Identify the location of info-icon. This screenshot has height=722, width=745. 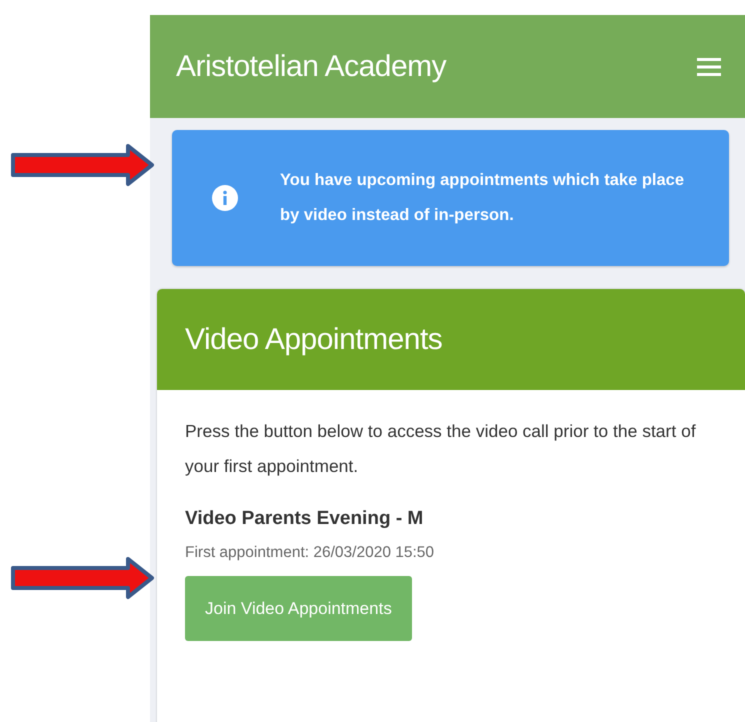
(225, 198).